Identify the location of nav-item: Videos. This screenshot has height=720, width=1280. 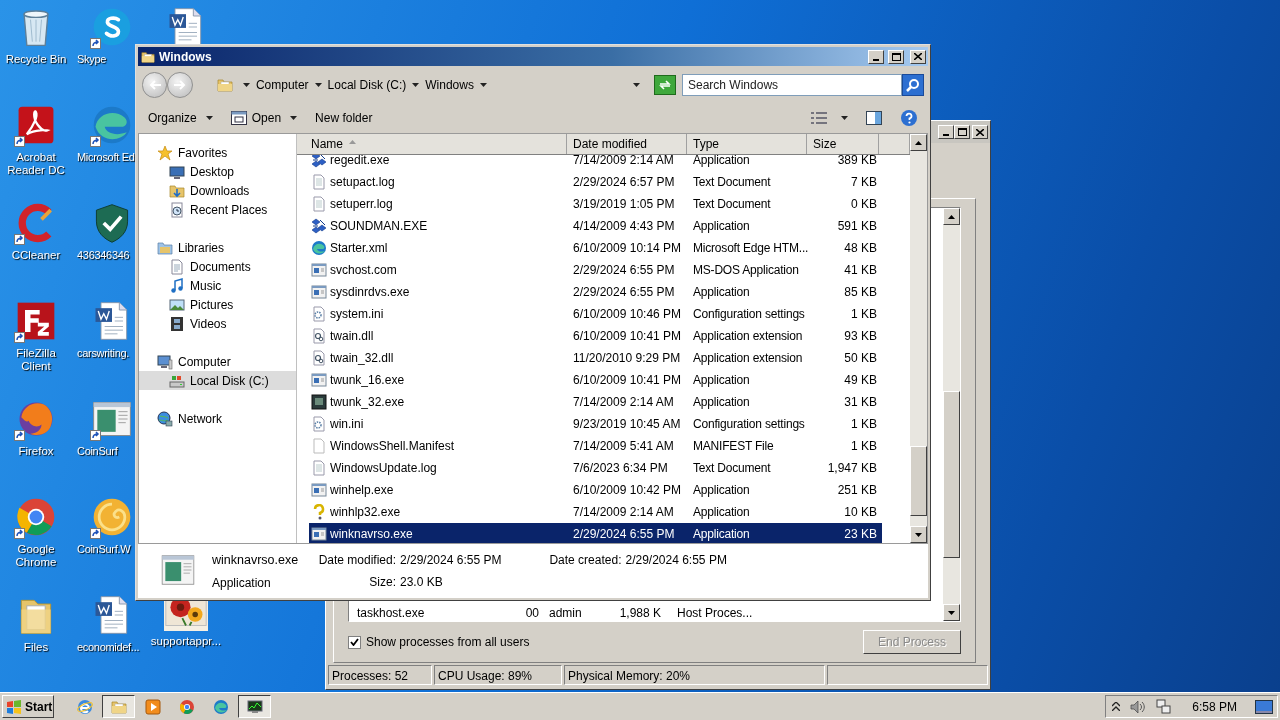
(217, 323).